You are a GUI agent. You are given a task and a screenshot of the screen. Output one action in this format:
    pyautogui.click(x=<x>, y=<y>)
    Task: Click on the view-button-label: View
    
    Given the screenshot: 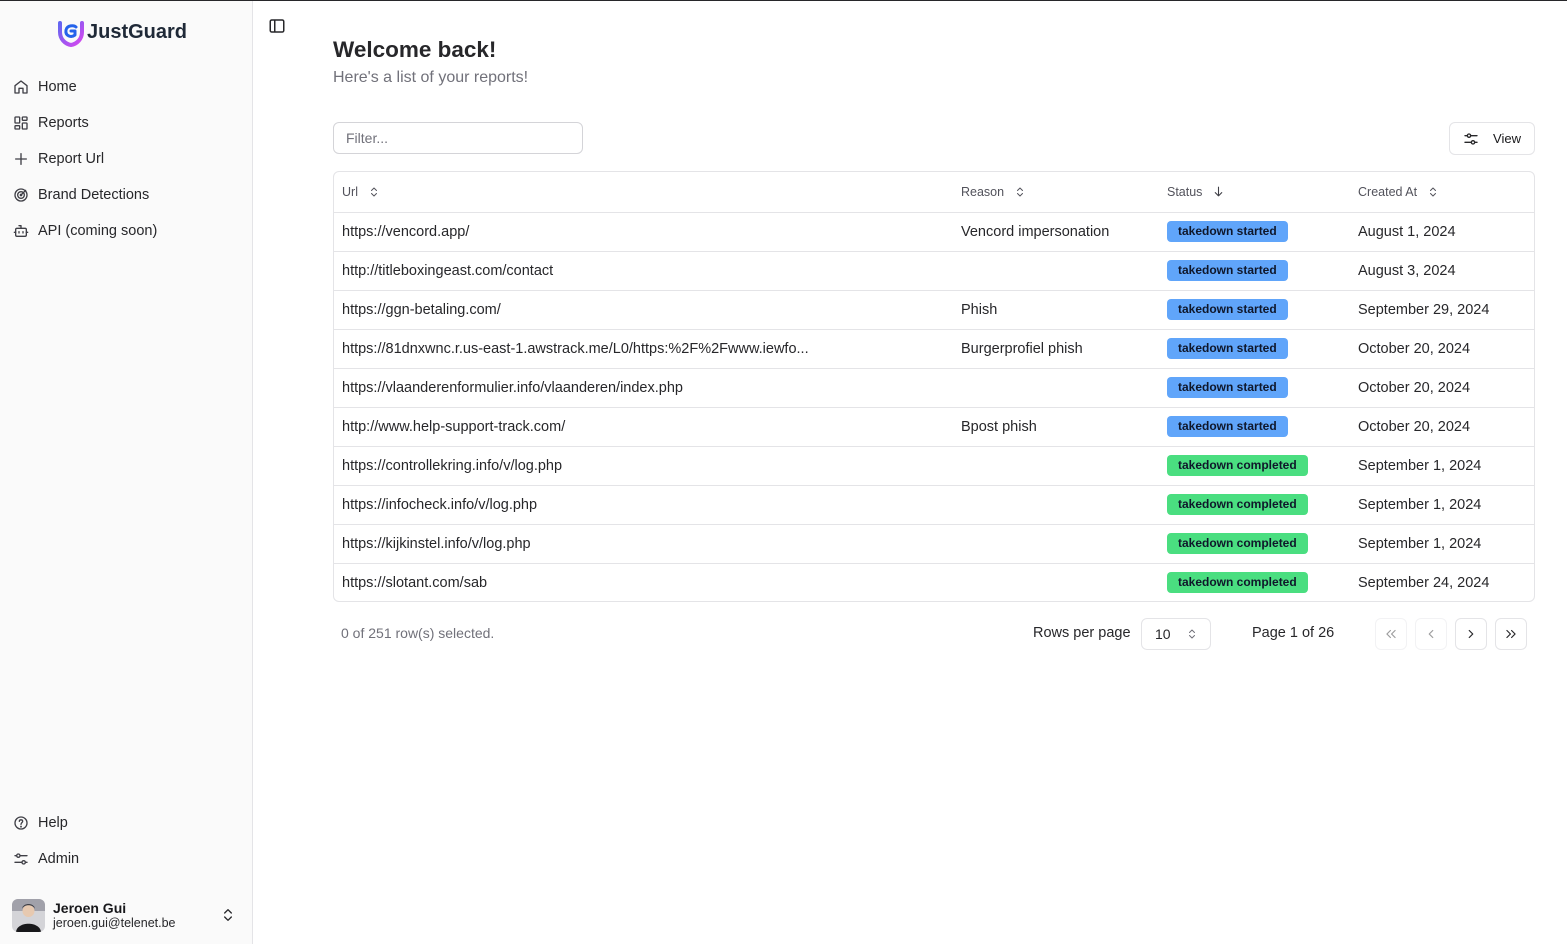 What is the action you would take?
    pyautogui.click(x=1507, y=138)
    